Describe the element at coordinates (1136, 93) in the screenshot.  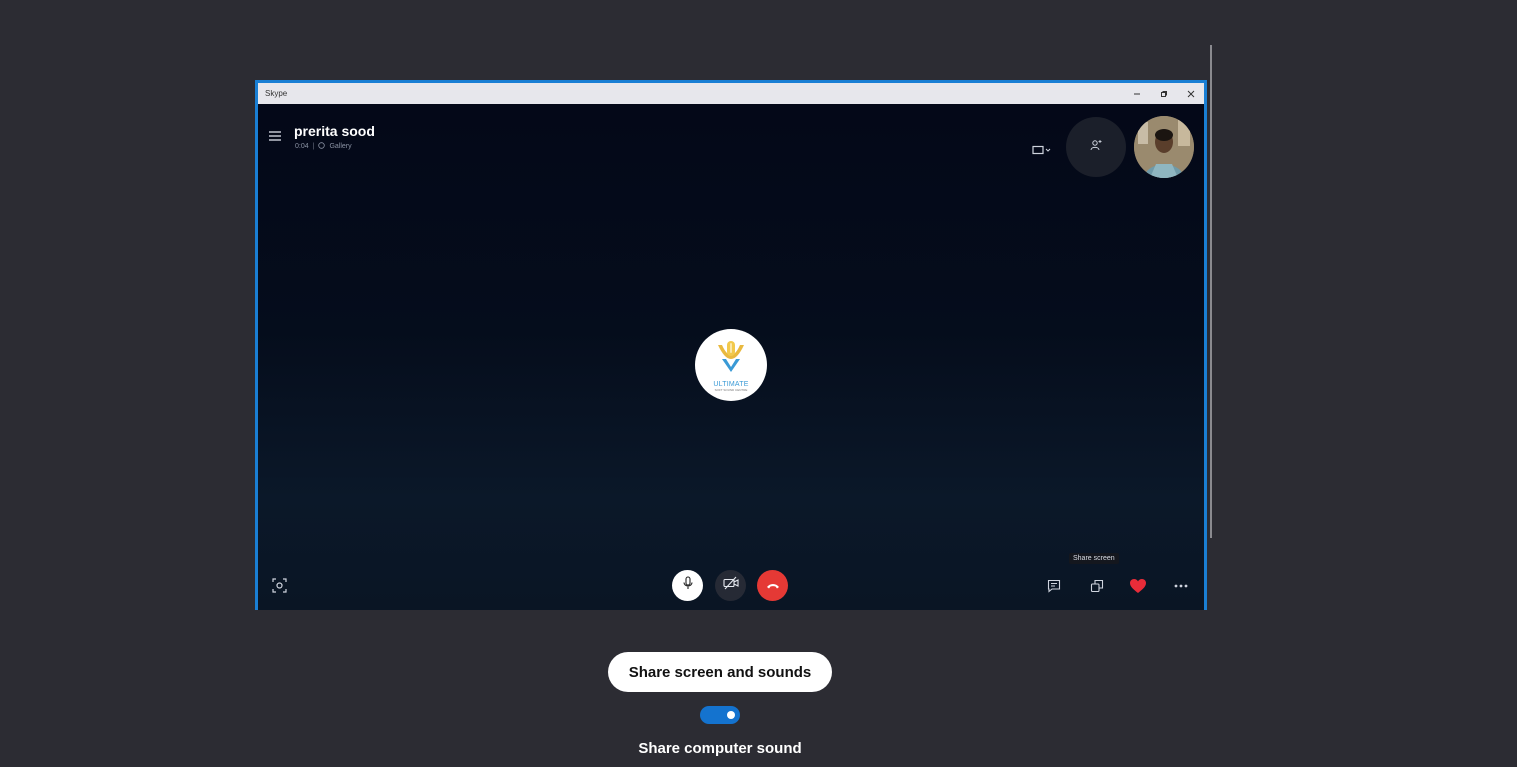
I see `minimize-icon` at that location.